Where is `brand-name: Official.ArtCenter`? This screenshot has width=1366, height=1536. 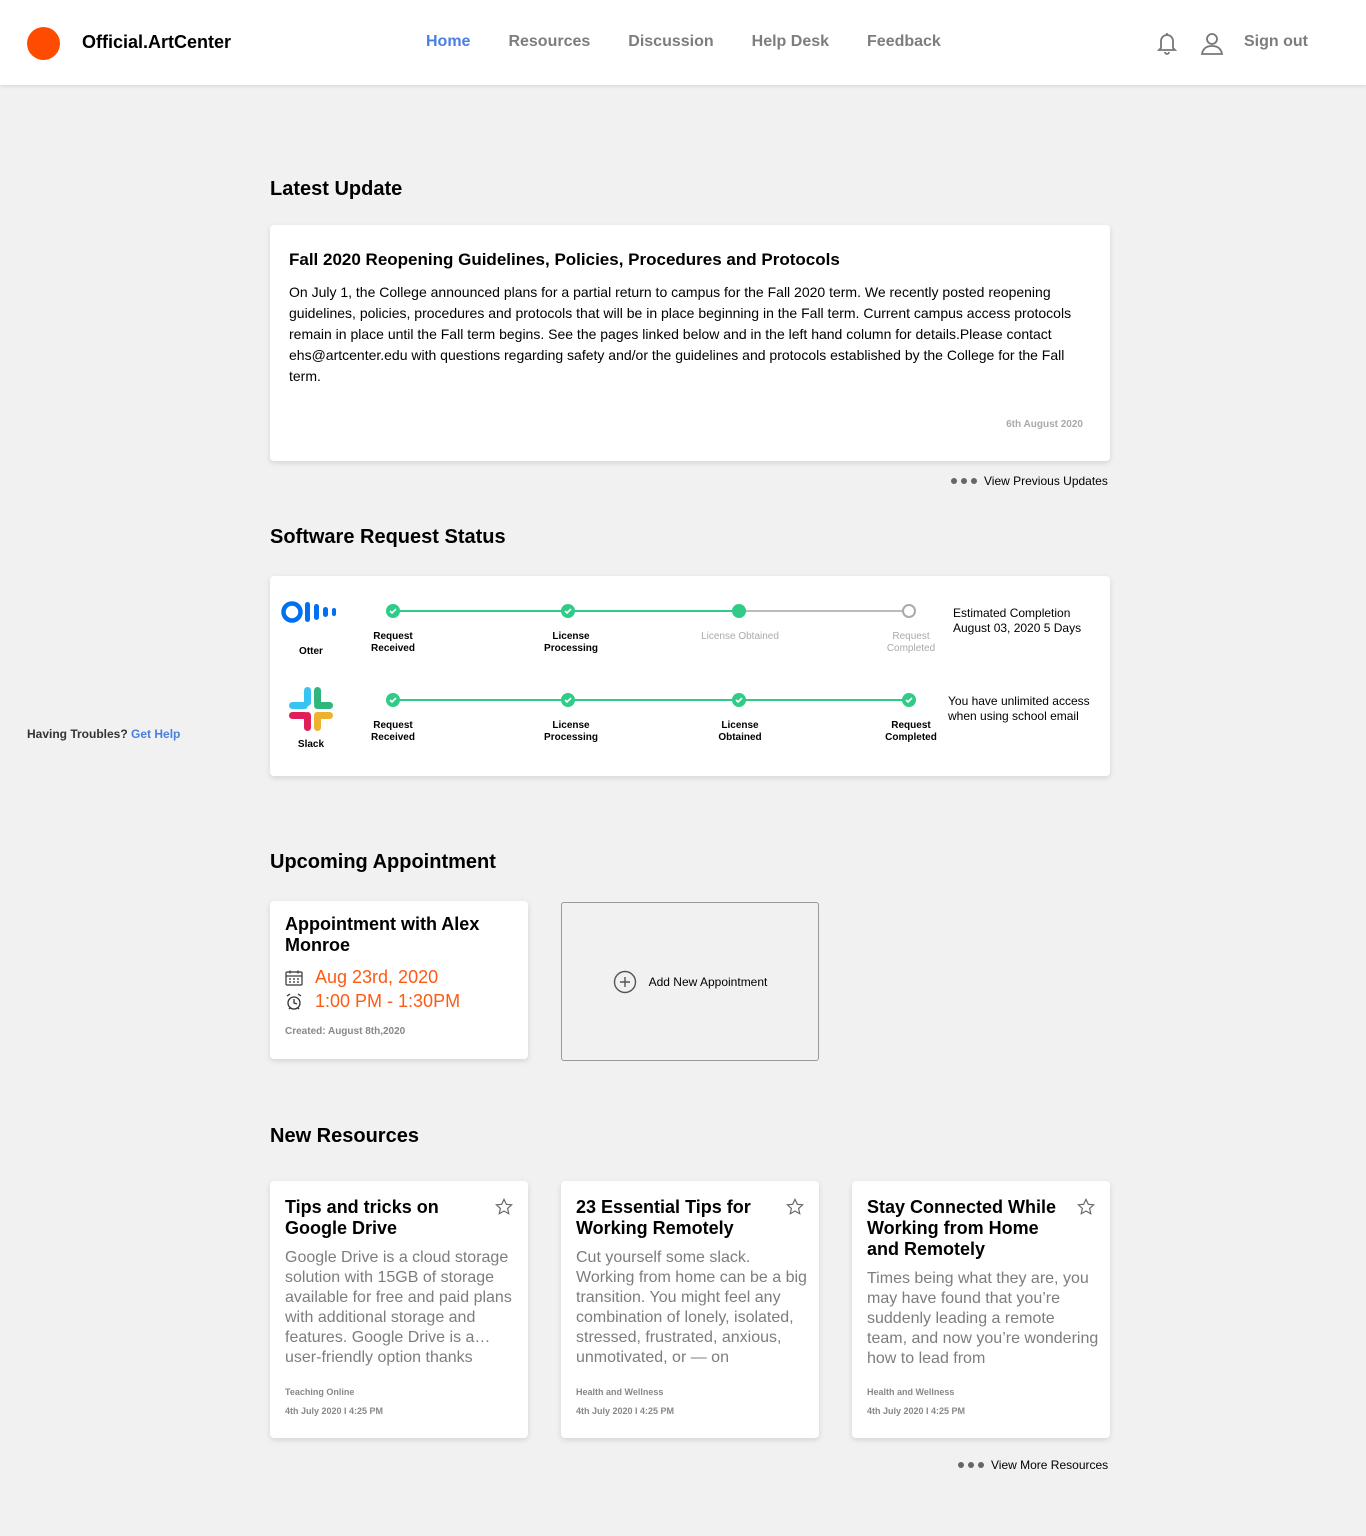 brand-name: Official.ArtCenter is located at coordinates (156, 42).